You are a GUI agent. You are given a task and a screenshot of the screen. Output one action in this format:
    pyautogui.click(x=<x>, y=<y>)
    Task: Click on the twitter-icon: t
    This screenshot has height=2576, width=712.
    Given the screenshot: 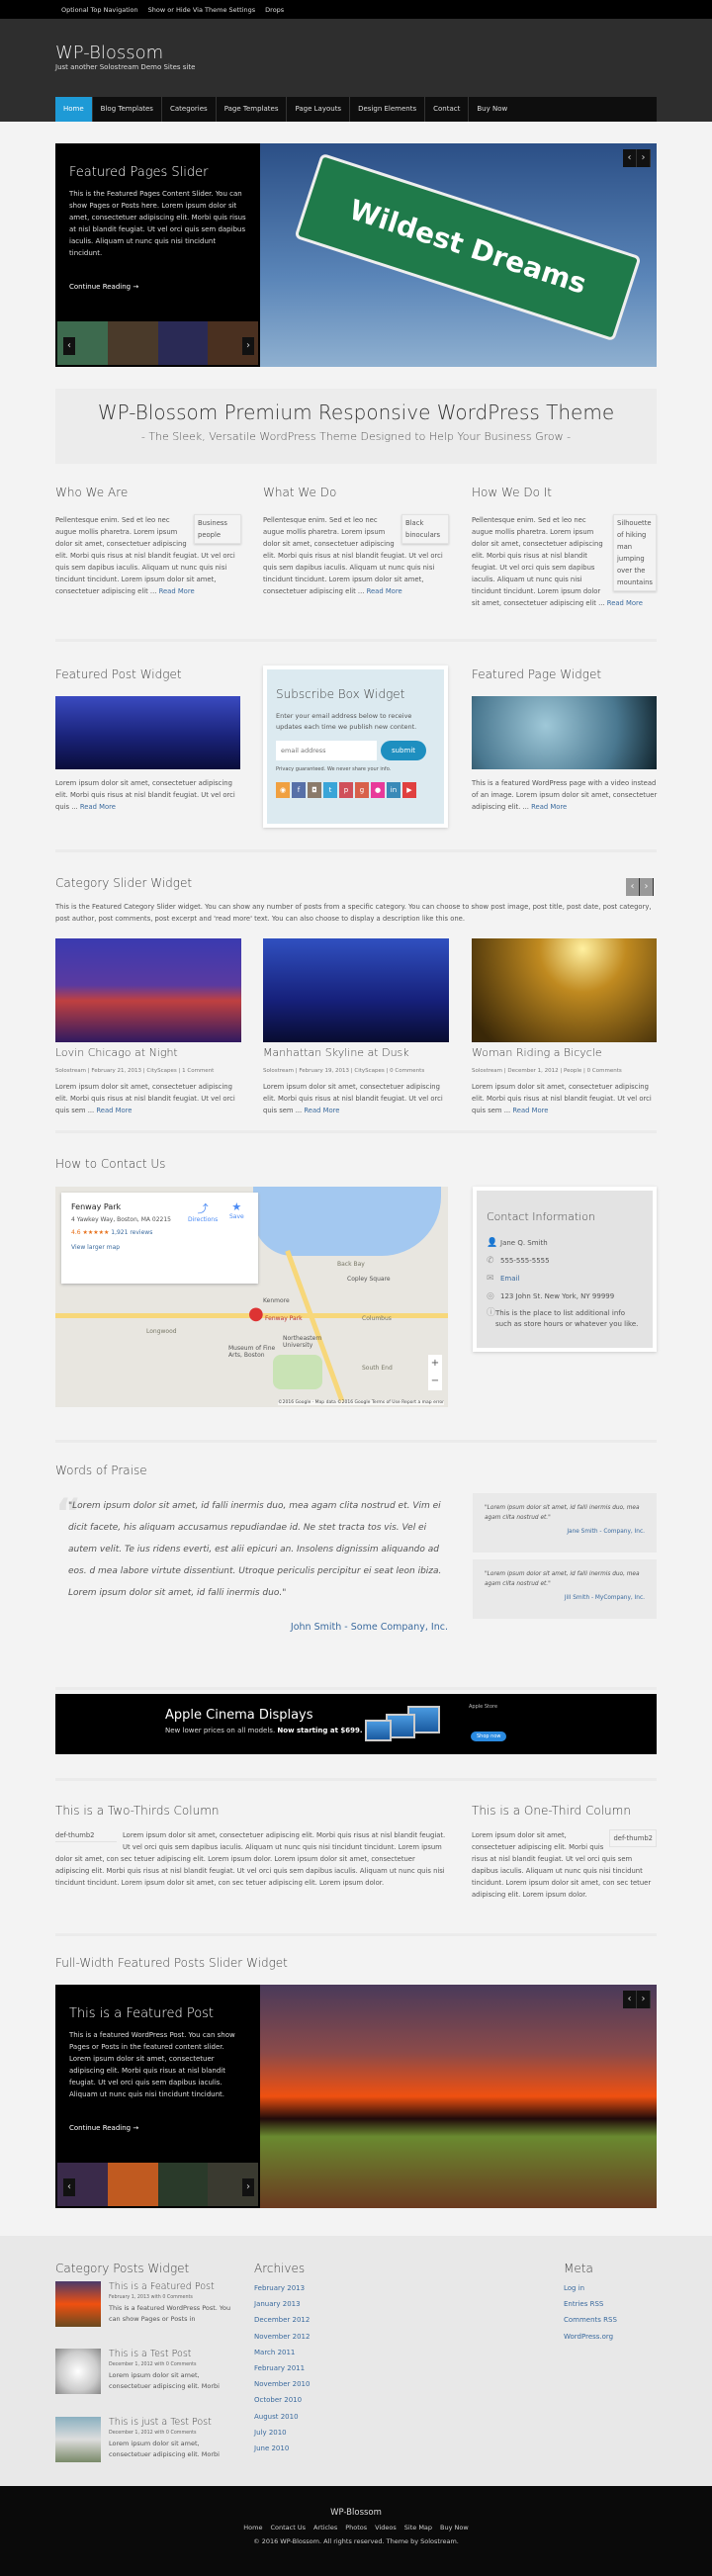 What is the action you would take?
    pyautogui.click(x=330, y=790)
    